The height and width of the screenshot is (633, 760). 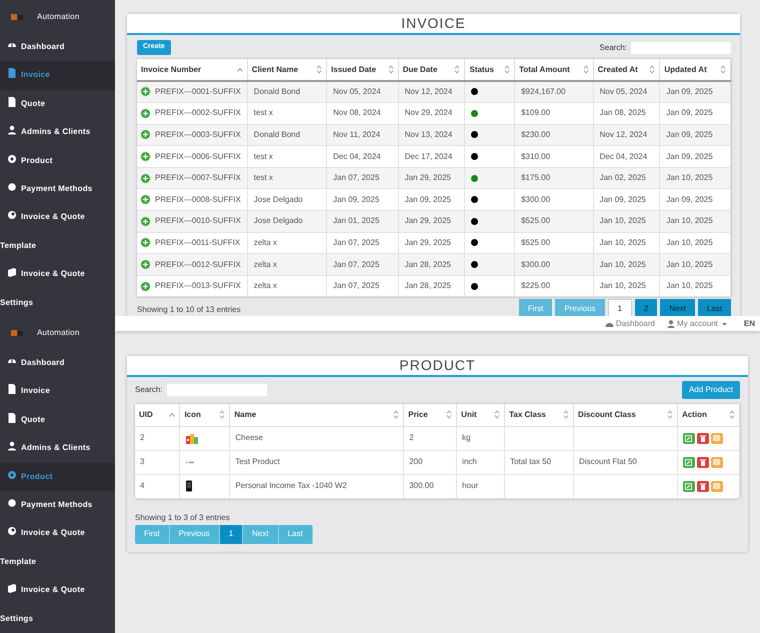 What do you see at coordinates (624, 91) in the screenshot?
I see `table-cell: Nov 05, 2024` at bounding box center [624, 91].